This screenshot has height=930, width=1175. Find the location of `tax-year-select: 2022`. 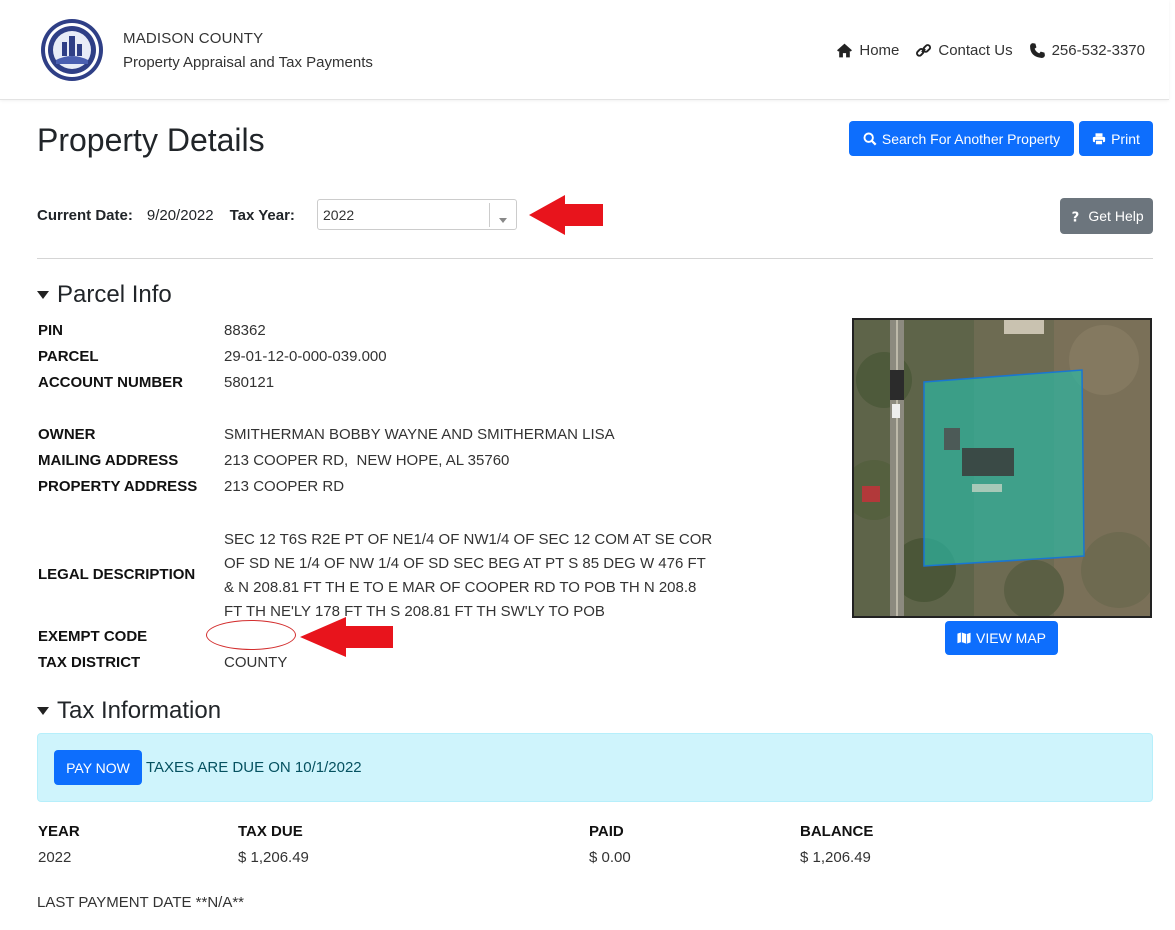

tax-year-select: 2022 is located at coordinates (417, 214).